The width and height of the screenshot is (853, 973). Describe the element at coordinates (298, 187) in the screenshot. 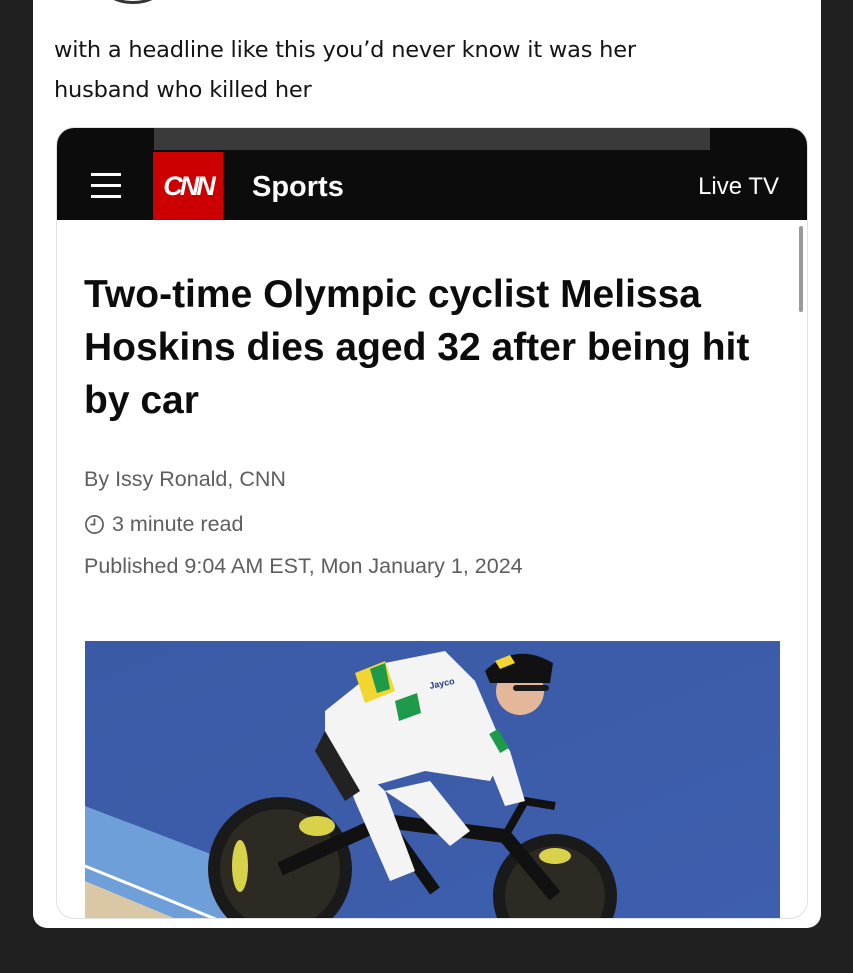

I see `section-name: Sports` at that location.